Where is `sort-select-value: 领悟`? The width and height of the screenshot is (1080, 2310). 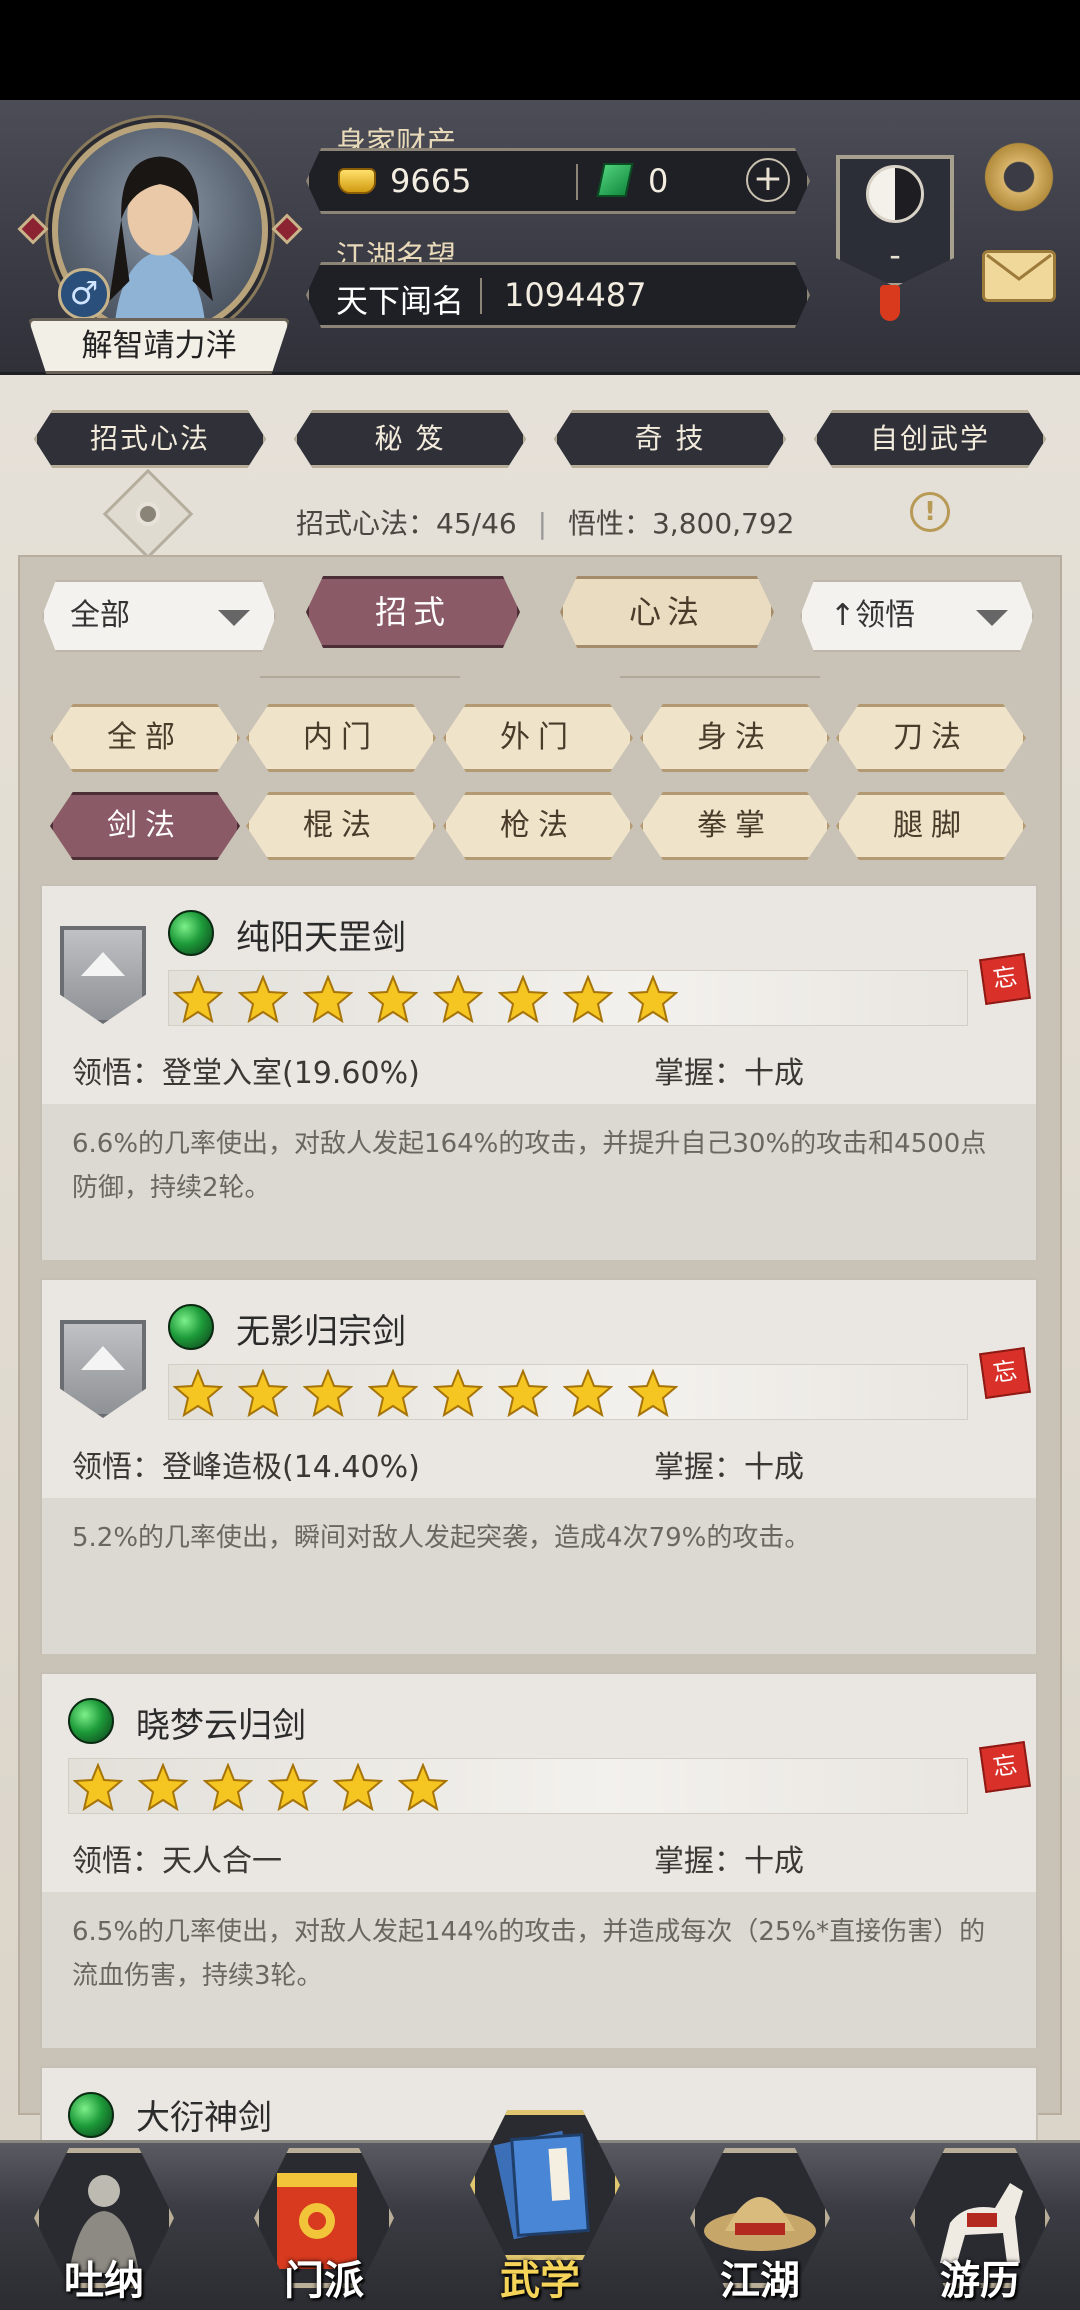
sort-select-value: 领悟 is located at coordinates (885, 615).